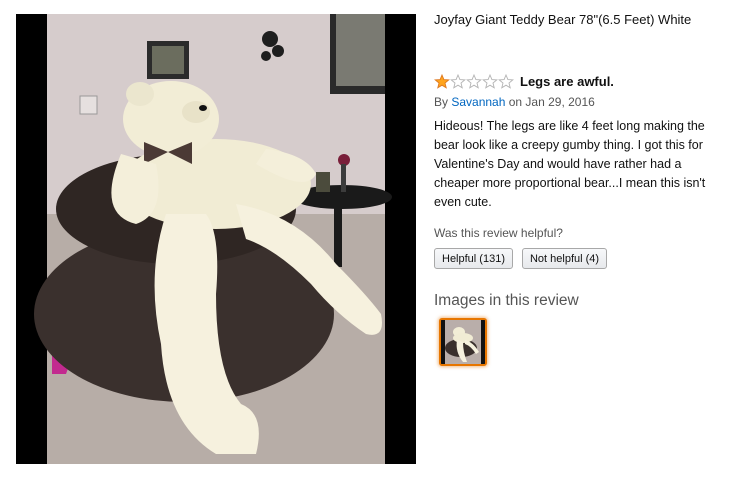 This screenshot has width=741, height=478. Describe the element at coordinates (478, 102) in the screenshot. I see `review-author-link: Savannah` at that location.